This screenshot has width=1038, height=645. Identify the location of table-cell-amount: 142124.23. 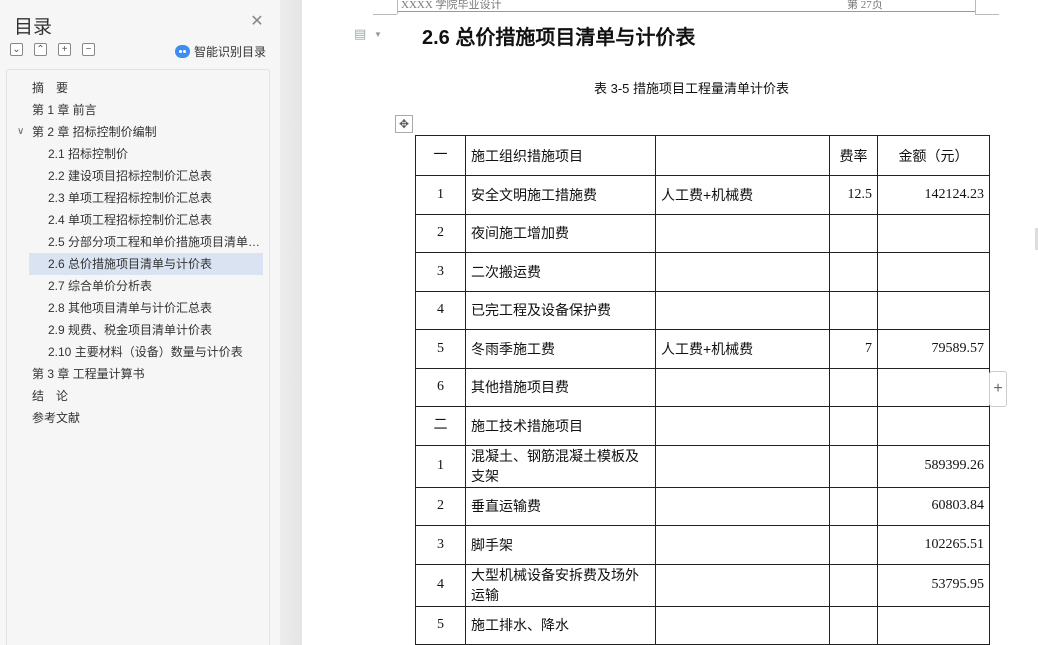
(933, 195).